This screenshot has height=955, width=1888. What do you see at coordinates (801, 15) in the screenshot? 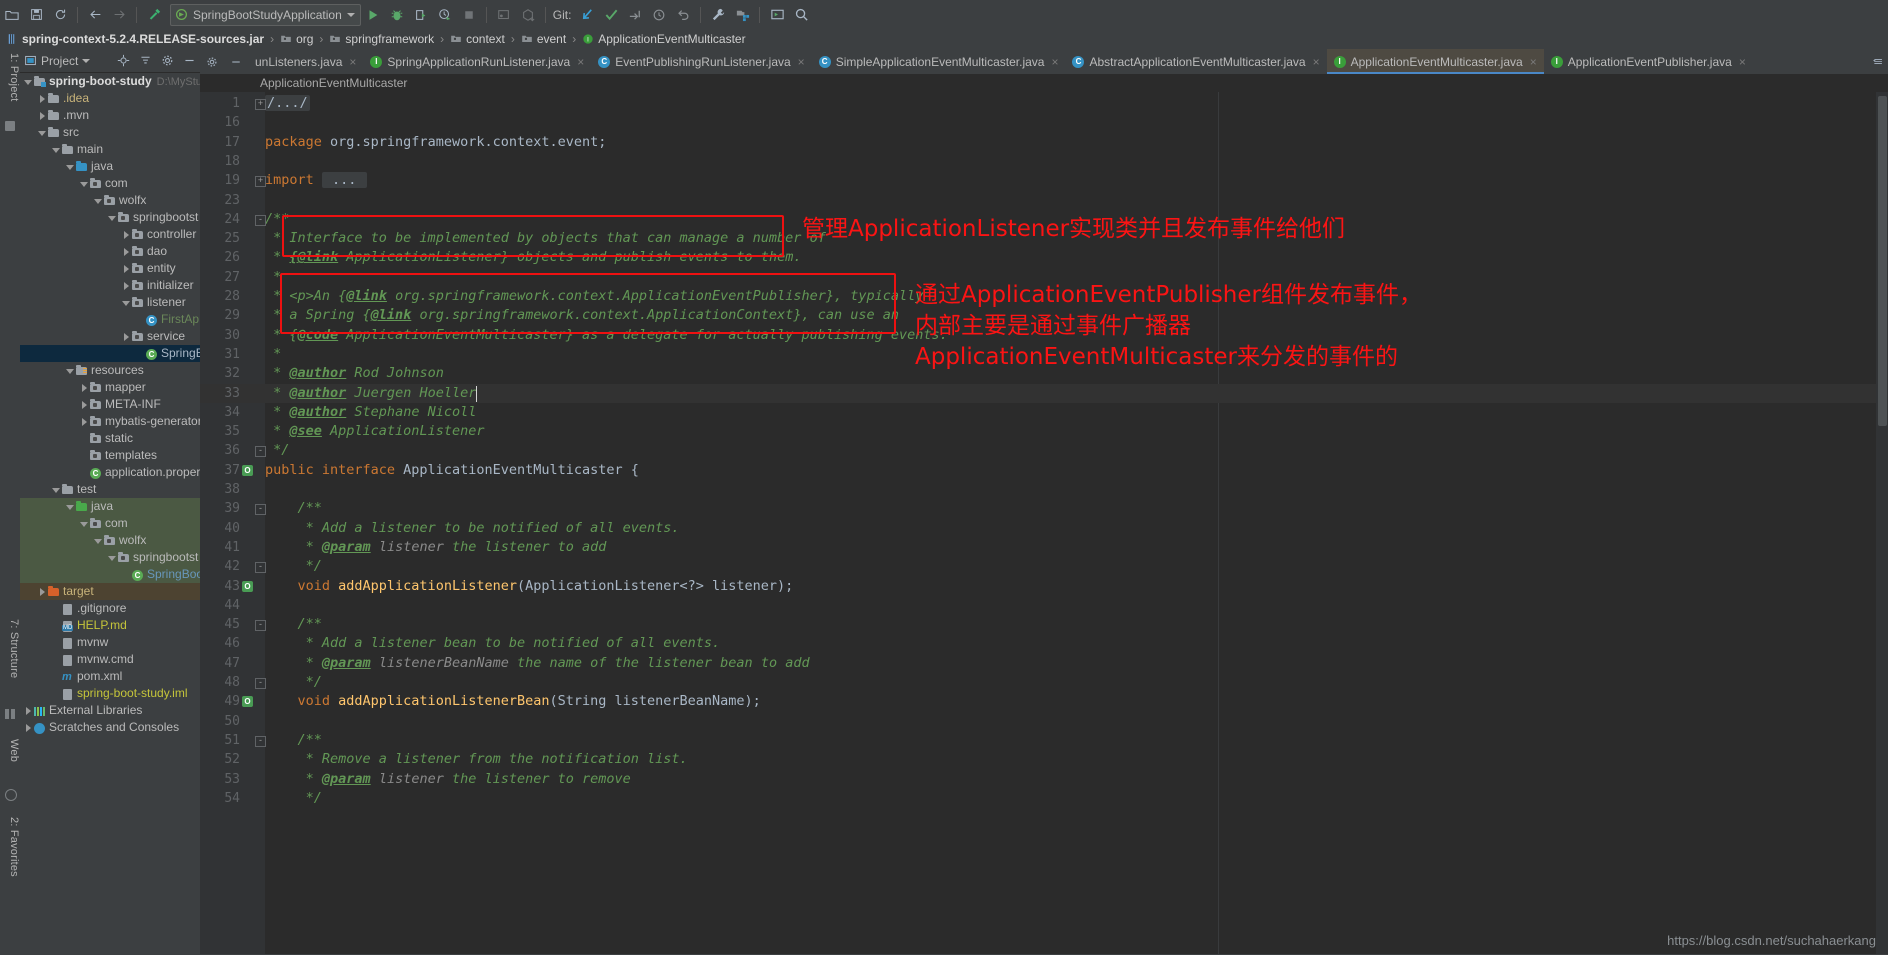
I see `search-icon` at bounding box center [801, 15].